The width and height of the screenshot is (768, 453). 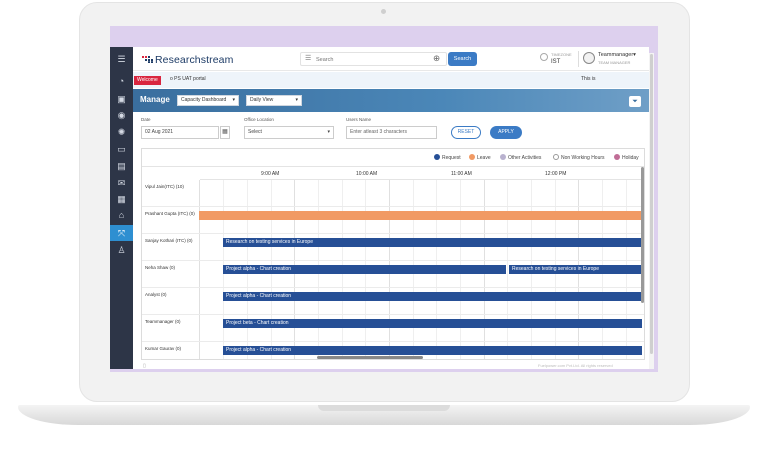 I want to click on time-header: 9:00 AM 10:00 AM 11:00 AM 12:00 PM, so click(x=422, y=174).